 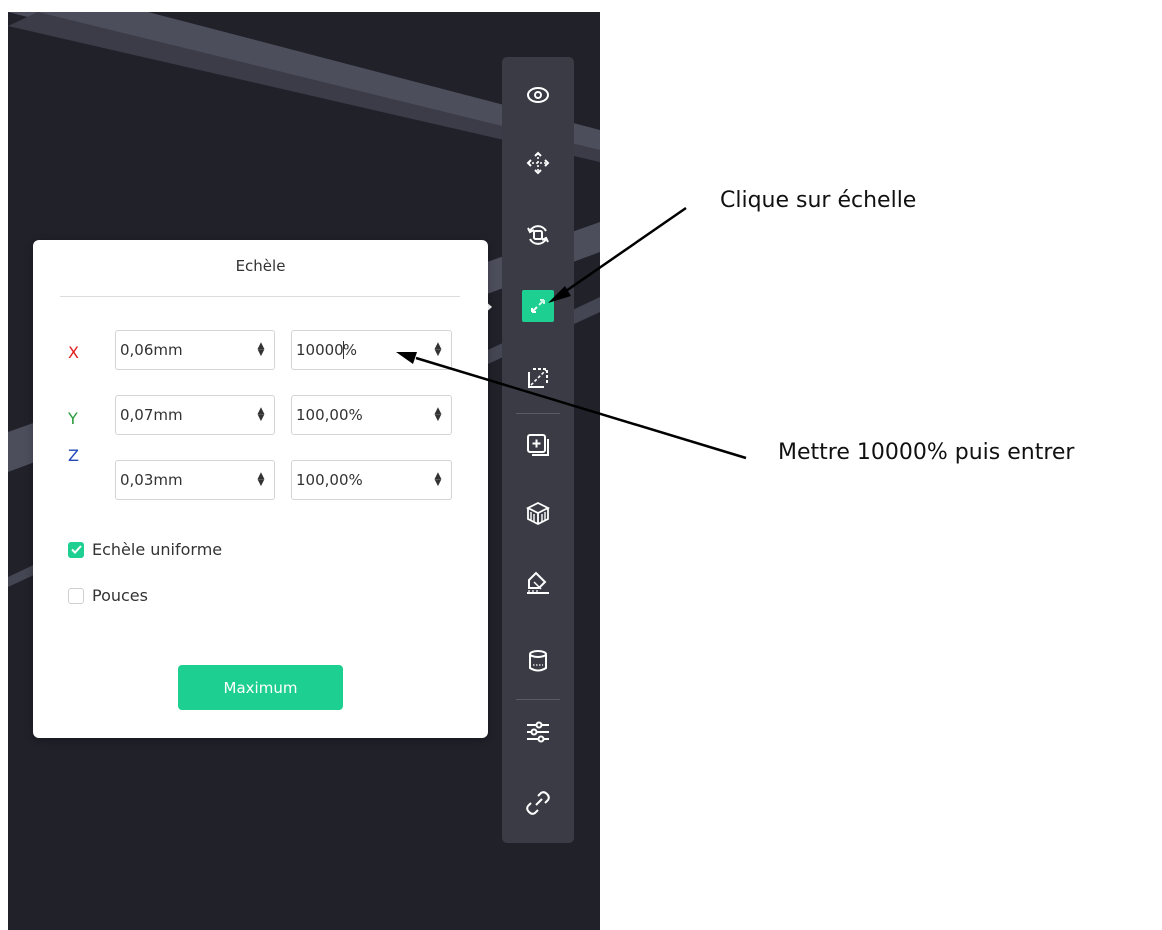 What do you see at coordinates (626, 249) in the screenshot?
I see `arrow-to-scale-tool` at bounding box center [626, 249].